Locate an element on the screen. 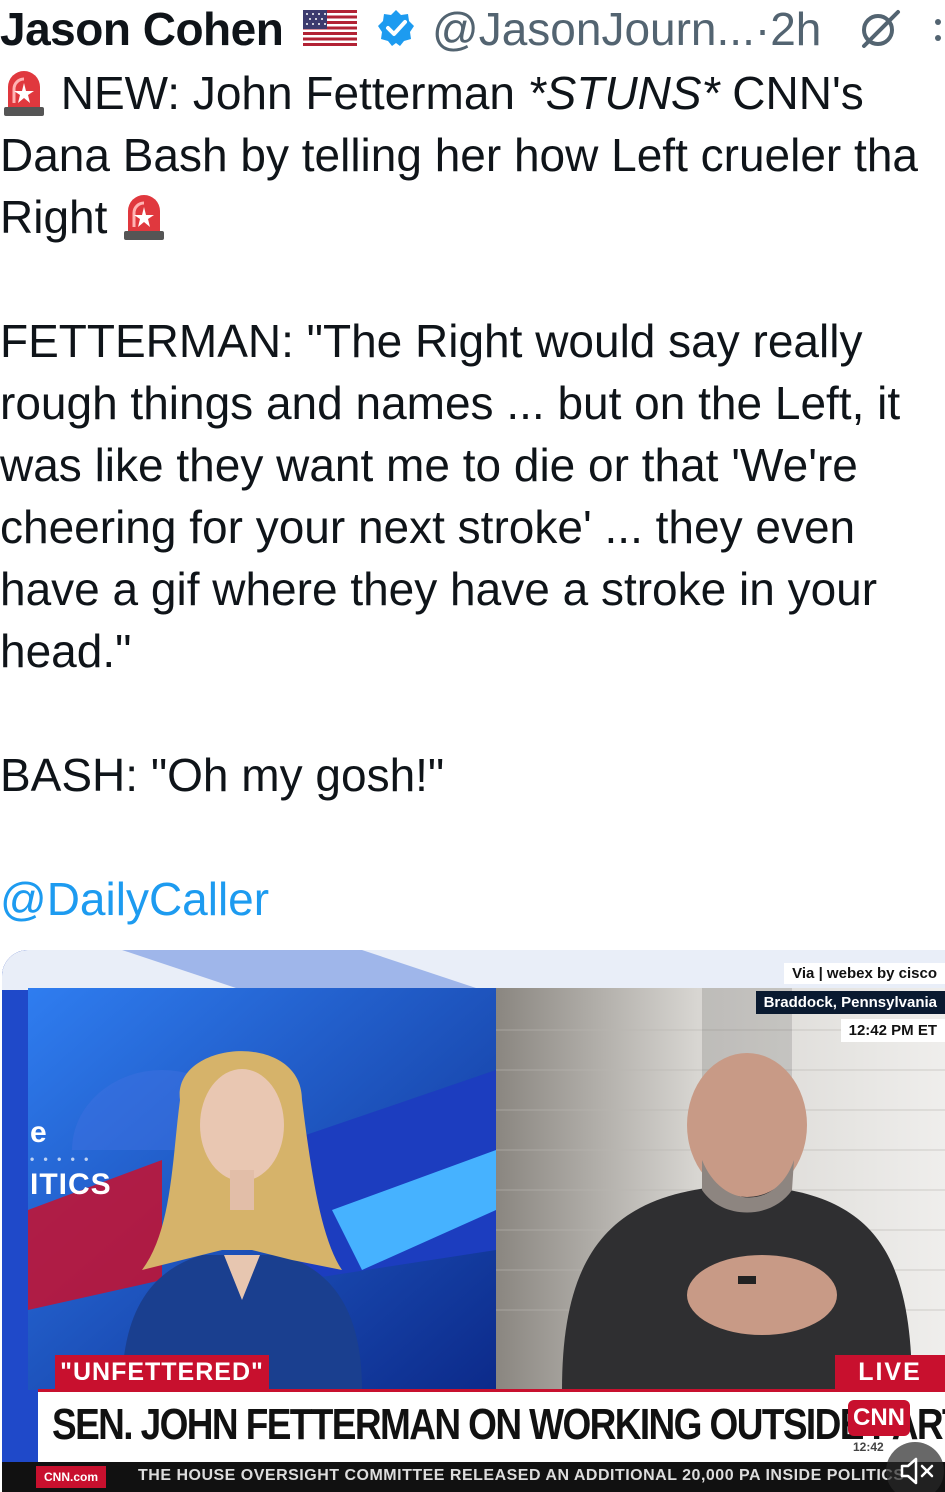 This screenshot has width=945, height=1492. tweet-header: Jason Cohen @JasonJourn...·2h is located at coordinates (472, 29).